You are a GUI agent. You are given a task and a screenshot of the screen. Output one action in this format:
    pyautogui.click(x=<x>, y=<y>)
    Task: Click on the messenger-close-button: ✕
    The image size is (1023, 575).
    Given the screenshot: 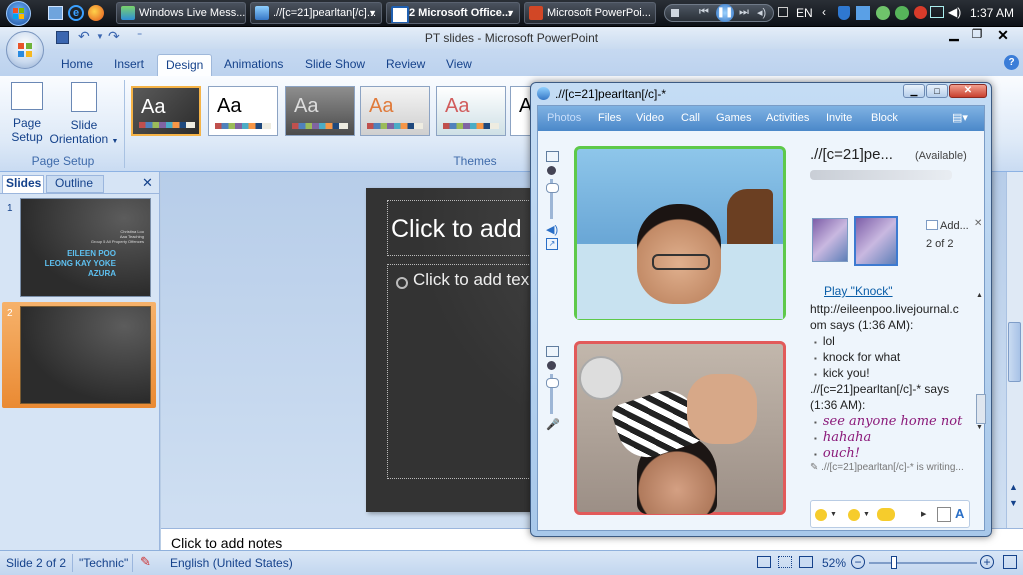 What is the action you would take?
    pyautogui.click(x=968, y=91)
    